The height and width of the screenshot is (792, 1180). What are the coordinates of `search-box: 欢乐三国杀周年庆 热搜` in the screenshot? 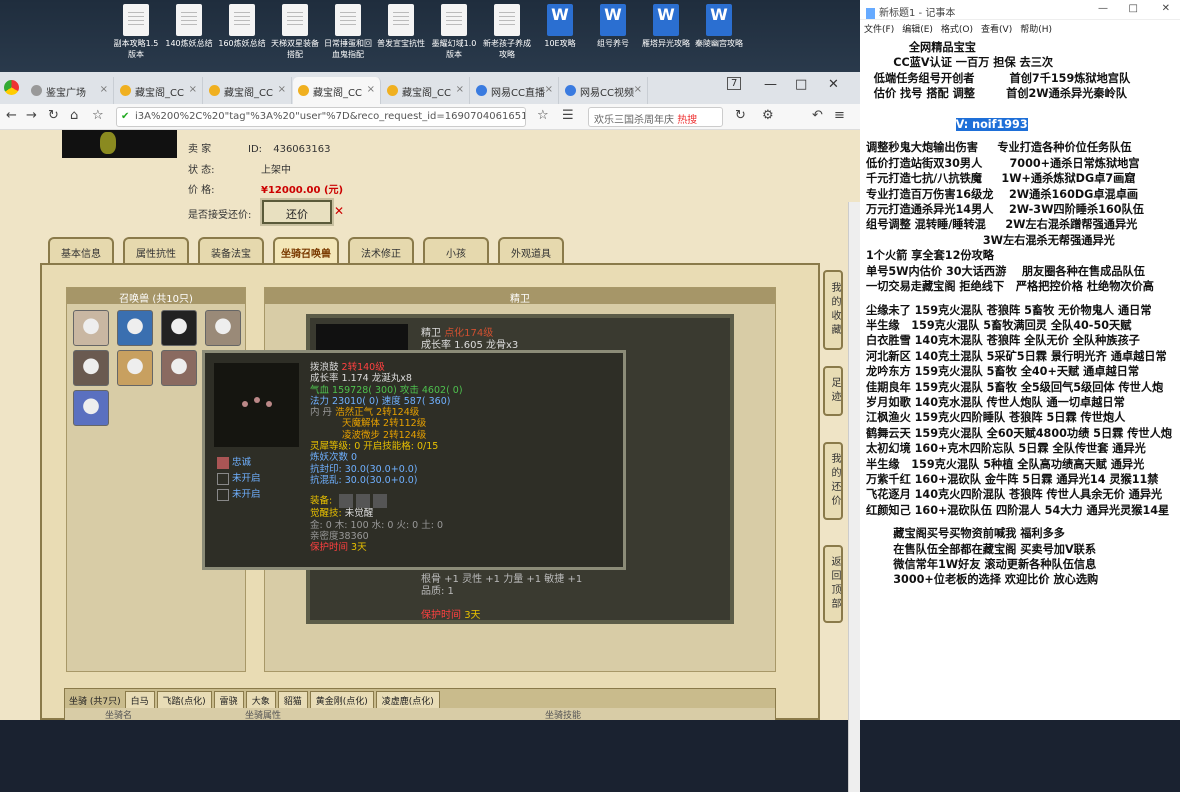 It's located at (655, 117).